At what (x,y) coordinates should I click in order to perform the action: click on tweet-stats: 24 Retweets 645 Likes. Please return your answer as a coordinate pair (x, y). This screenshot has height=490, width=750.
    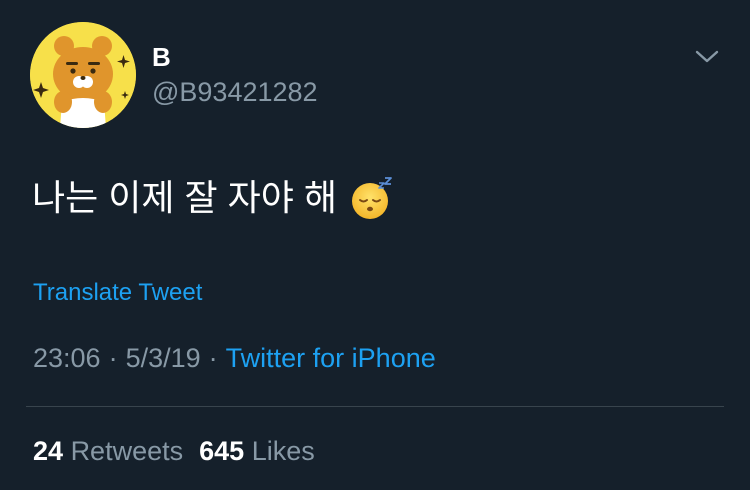
    Looking at the image, I should click on (174, 451).